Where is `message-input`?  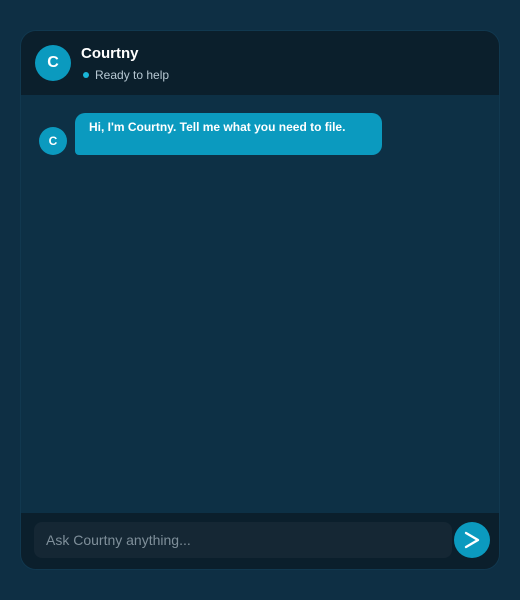 message-input is located at coordinates (243, 540).